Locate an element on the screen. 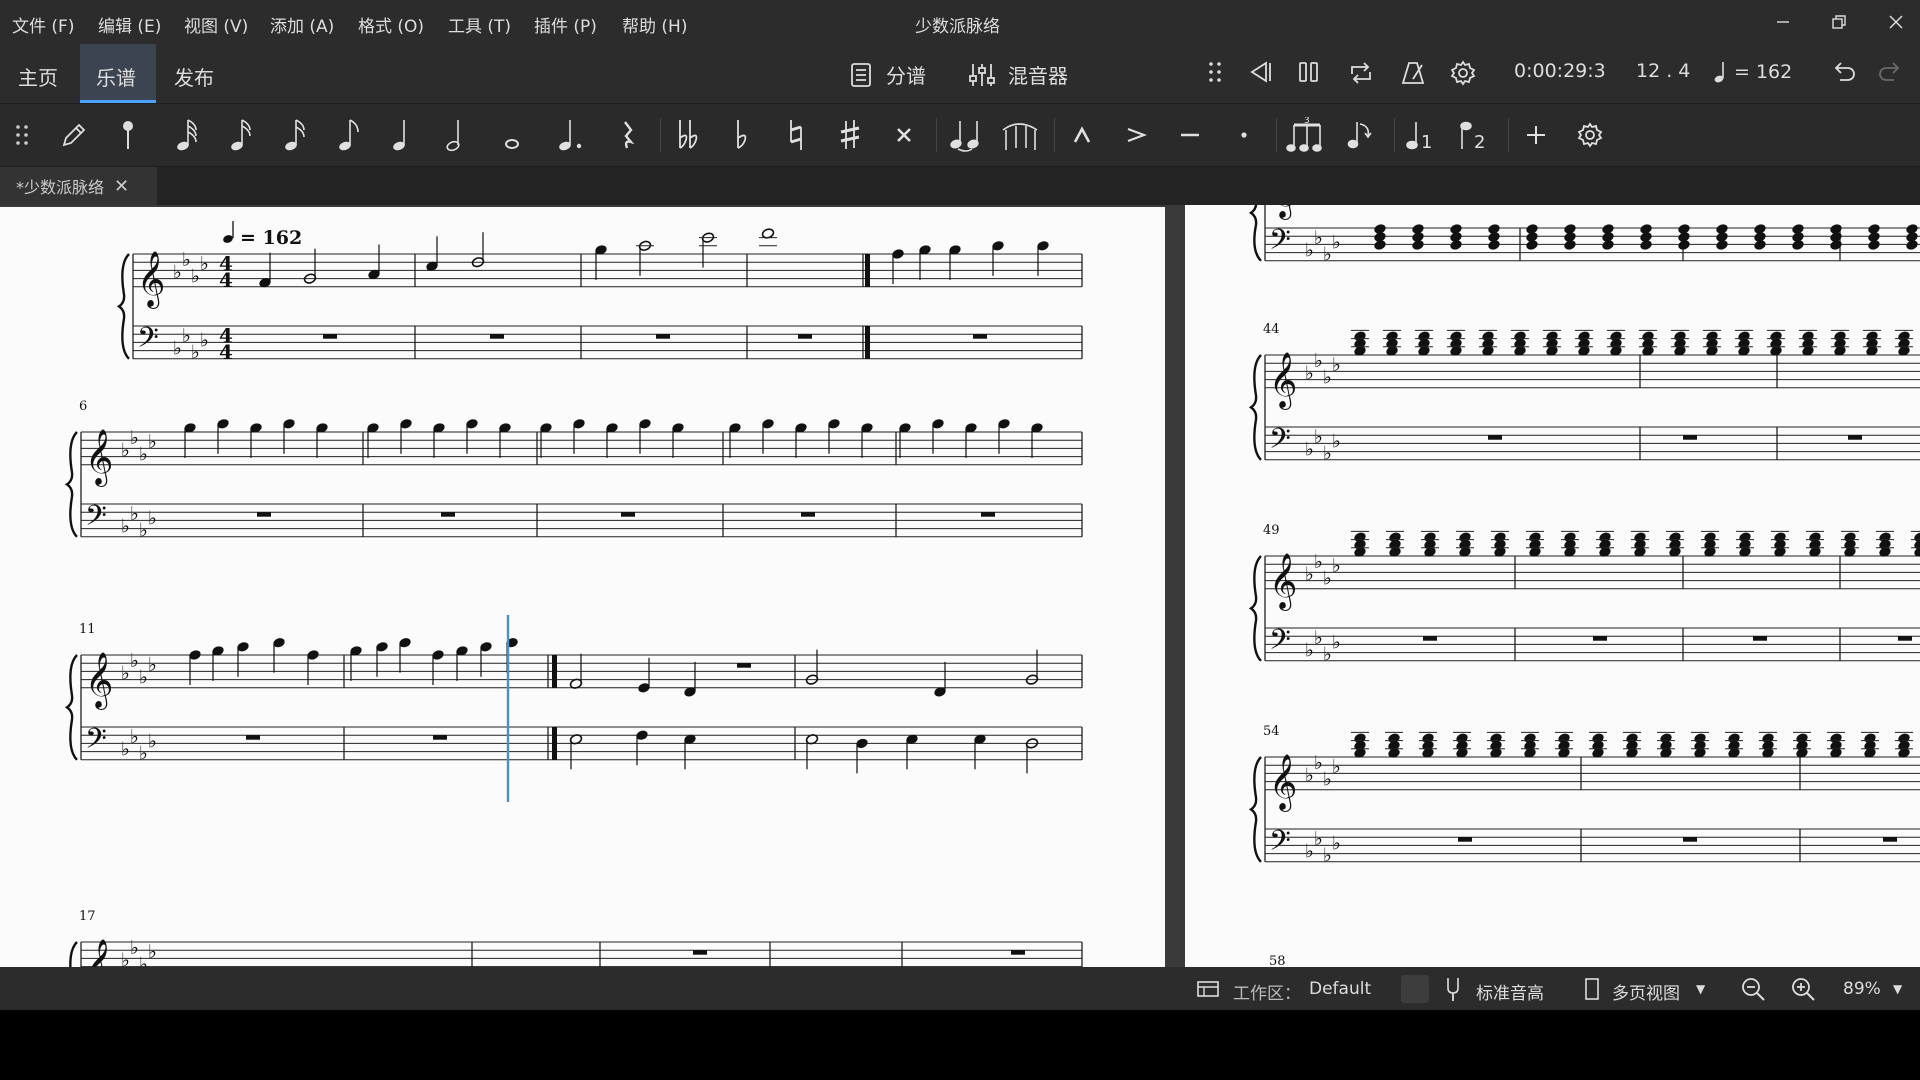 This screenshot has width=1920, height=1080. voice-2-button: 2 is located at coordinates (1474, 135).